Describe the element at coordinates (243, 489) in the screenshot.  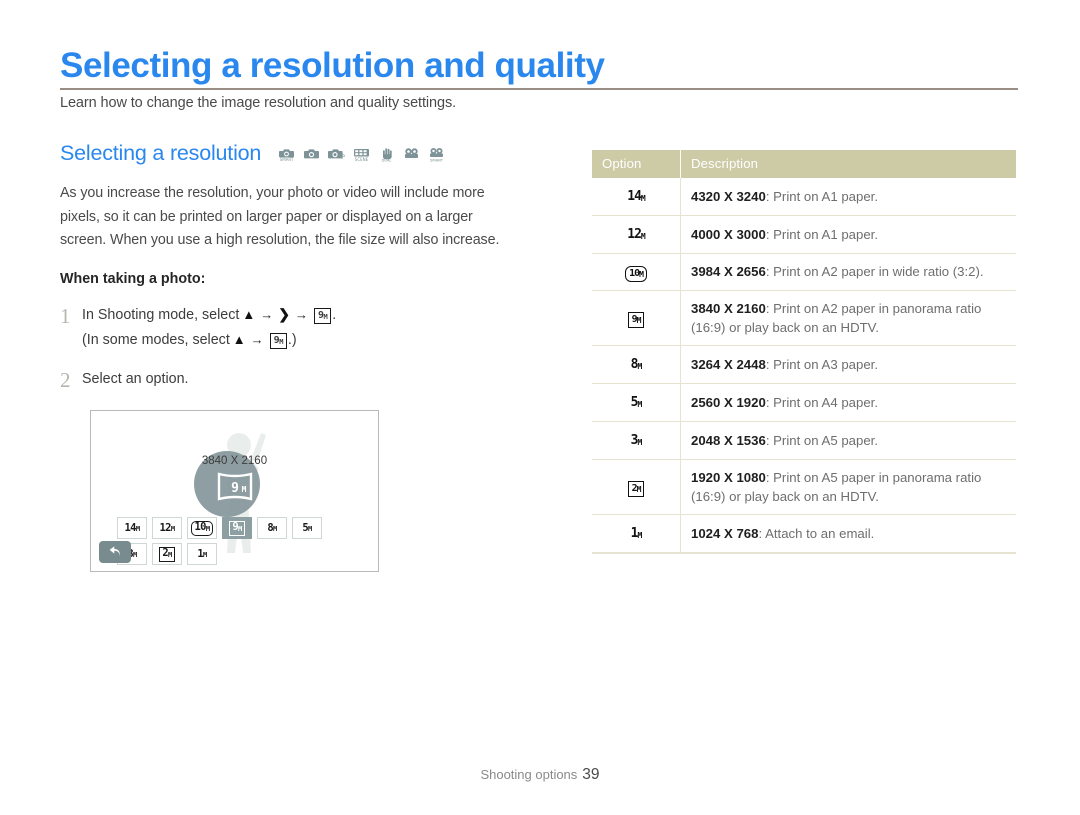
I see `svg-text: M` at that location.